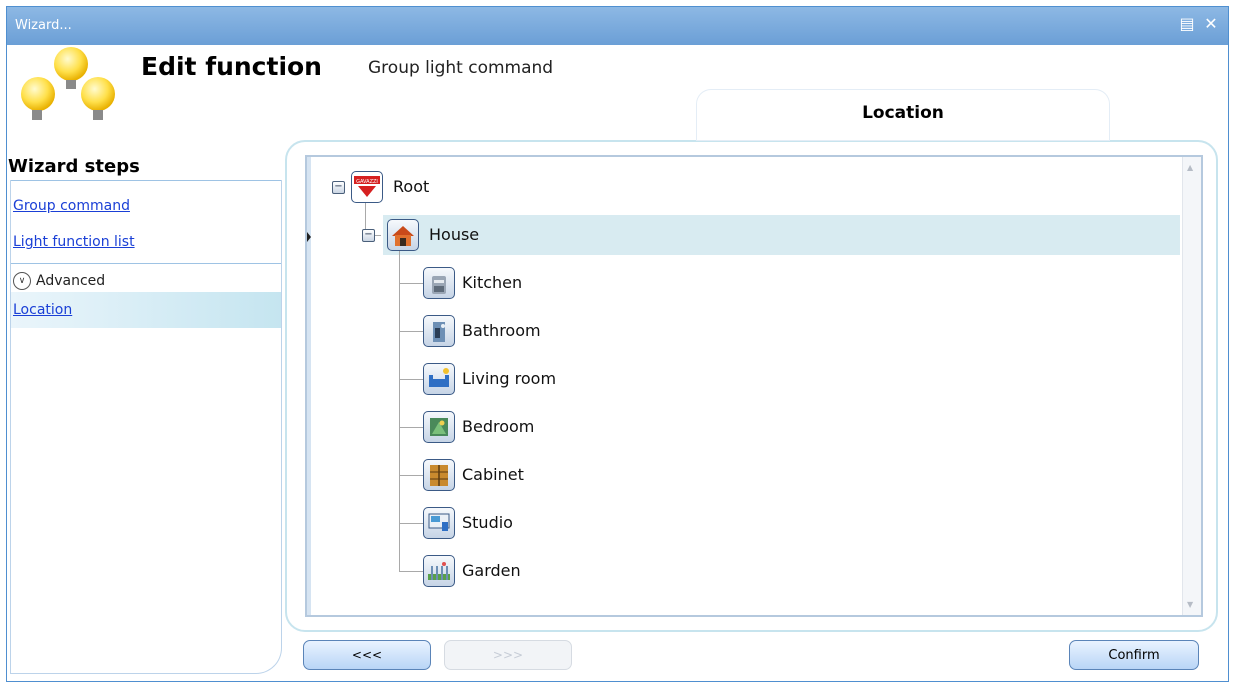 The height and width of the screenshot is (685, 1233). Describe the element at coordinates (367, 187) in the screenshot. I see `carlo-gavazzi-logo-icon: GAVAZZI` at that location.